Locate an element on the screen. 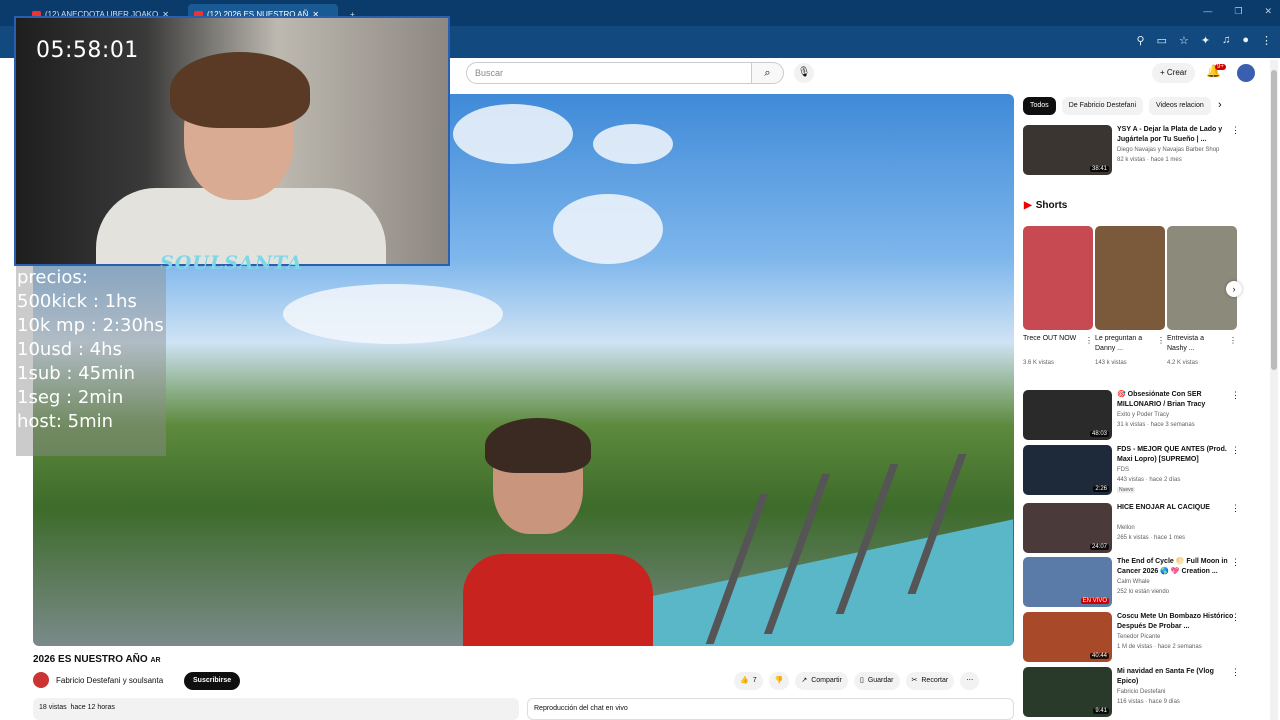 The image size is (1280, 720). video-thumbnail: 9:41 is located at coordinates (1067, 692).